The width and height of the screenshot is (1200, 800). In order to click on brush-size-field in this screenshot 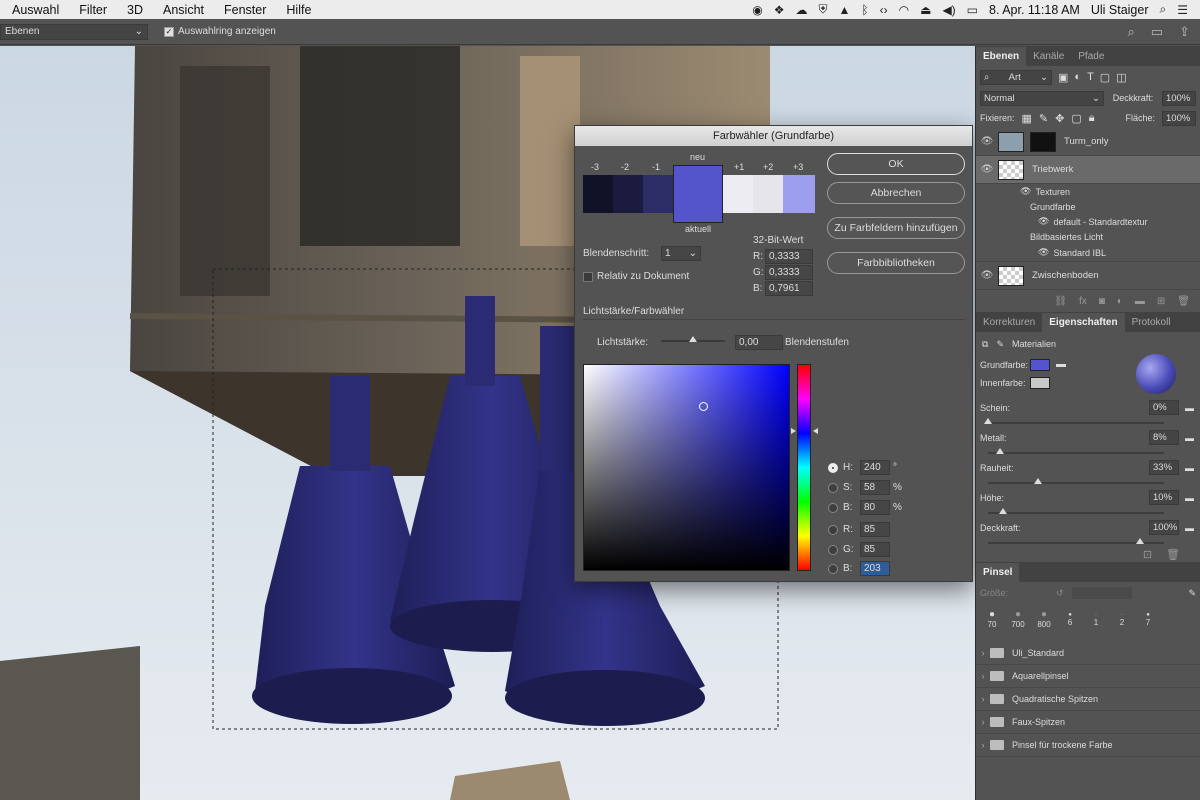, I will do `click(1101, 593)`.